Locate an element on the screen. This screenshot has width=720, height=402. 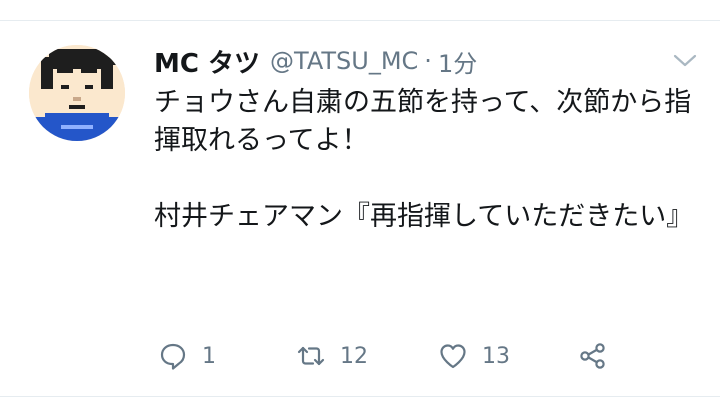
timestamp: 1分 is located at coordinates (457, 61).